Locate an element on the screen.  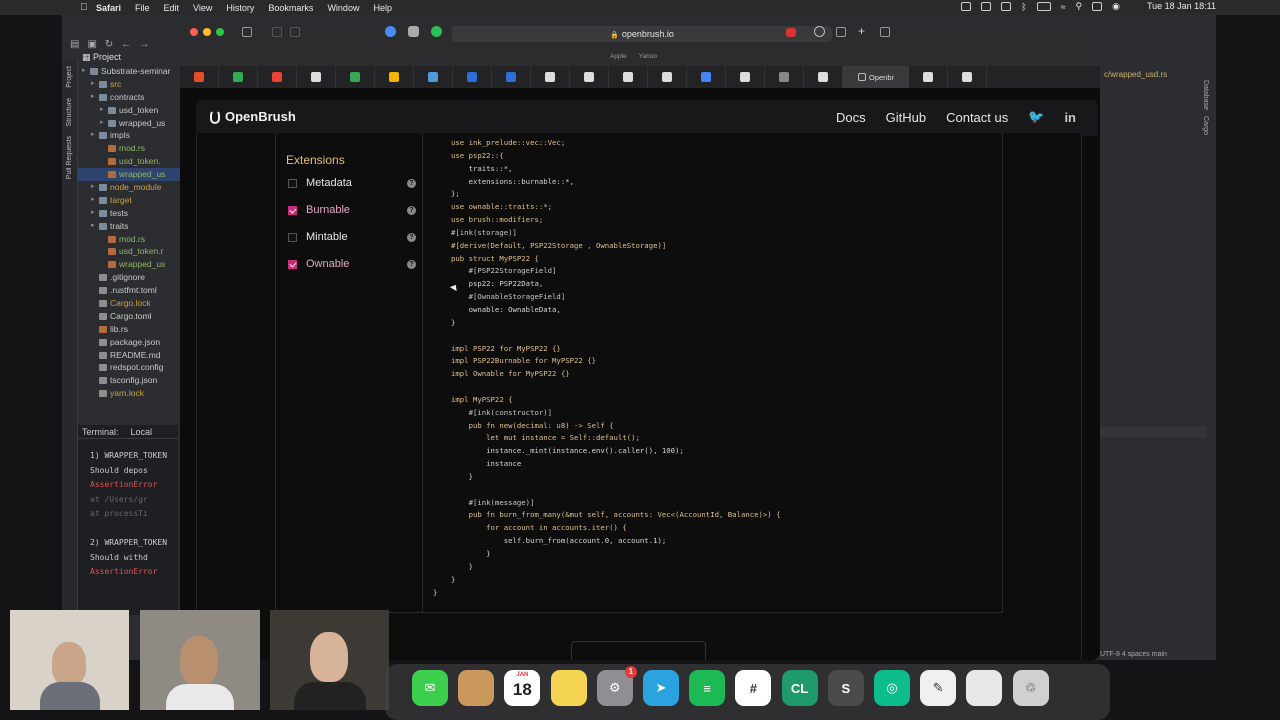
project-tree-item: ▸ usd_token is located at coordinates (129, 110).